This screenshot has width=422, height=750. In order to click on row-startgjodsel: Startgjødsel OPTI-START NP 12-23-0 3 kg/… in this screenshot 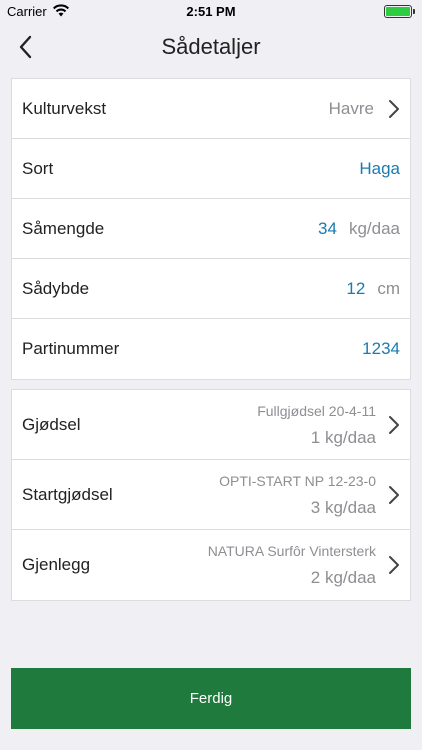, I will do `click(211, 495)`.